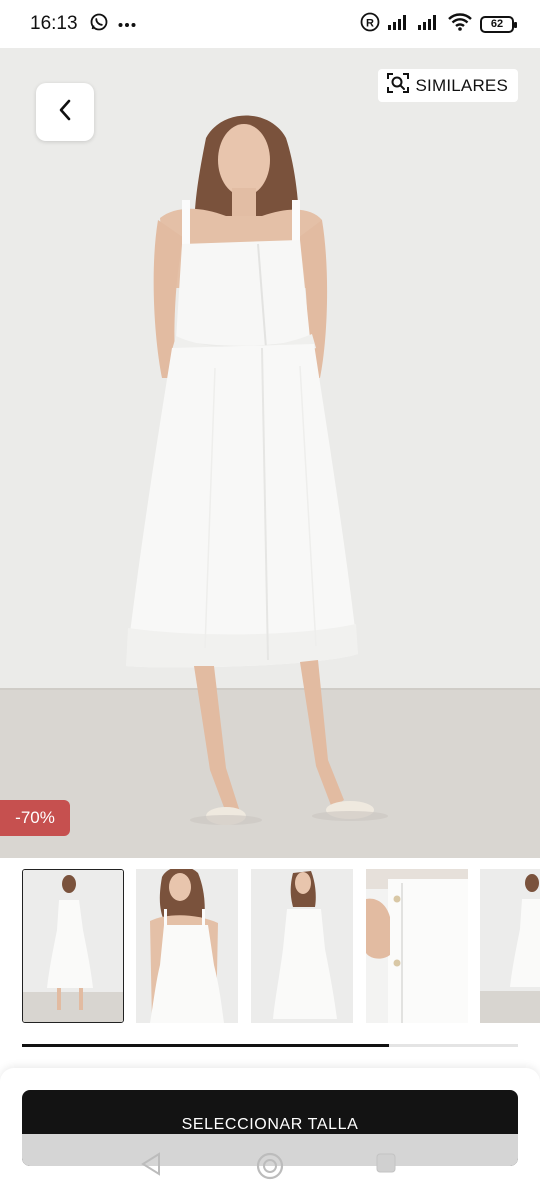  I want to click on back-button, so click(65, 112).